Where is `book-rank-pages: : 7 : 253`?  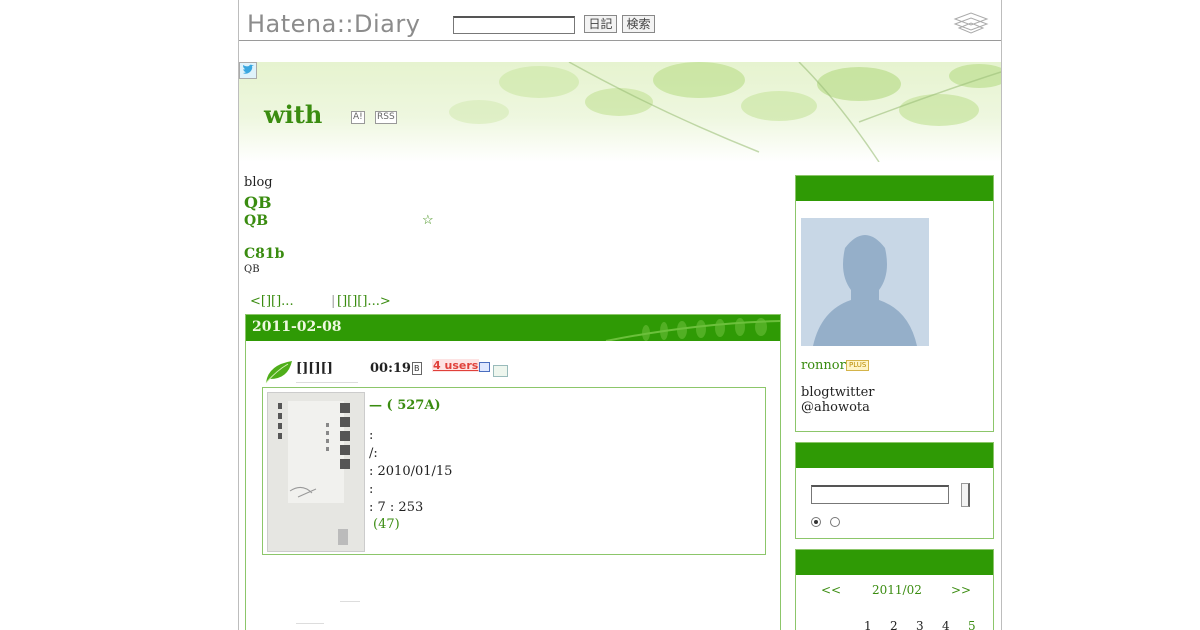
book-rank-pages: : 7 : 253 is located at coordinates (396, 507).